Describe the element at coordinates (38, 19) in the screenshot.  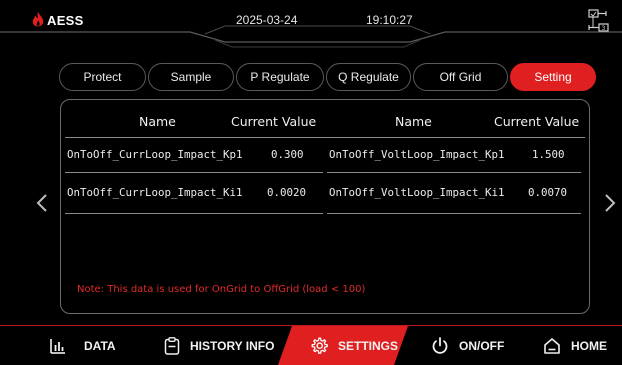
I see `flame-logo-icon` at that location.